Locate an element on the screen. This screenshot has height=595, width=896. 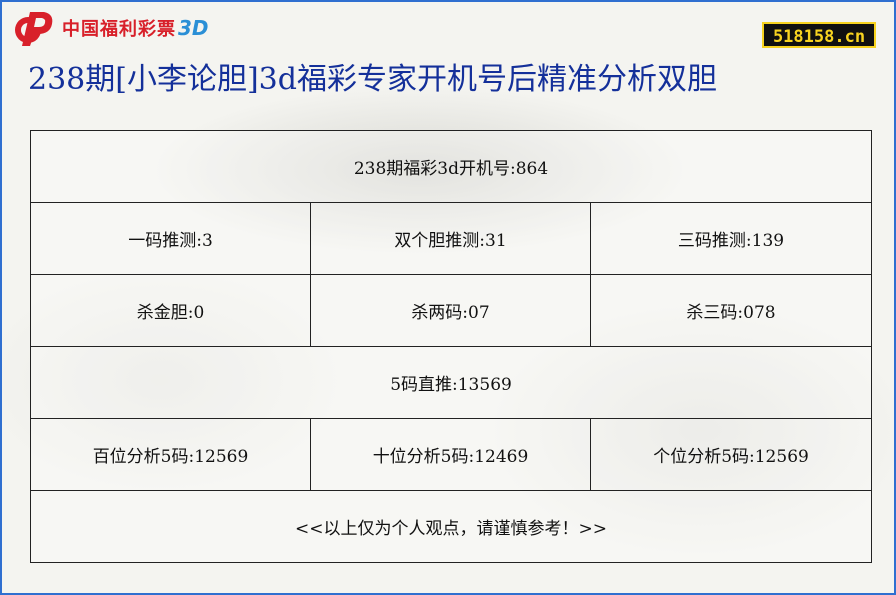
kill-three-code-cell: 杀三码:078 is located at coordinates (731, 310).